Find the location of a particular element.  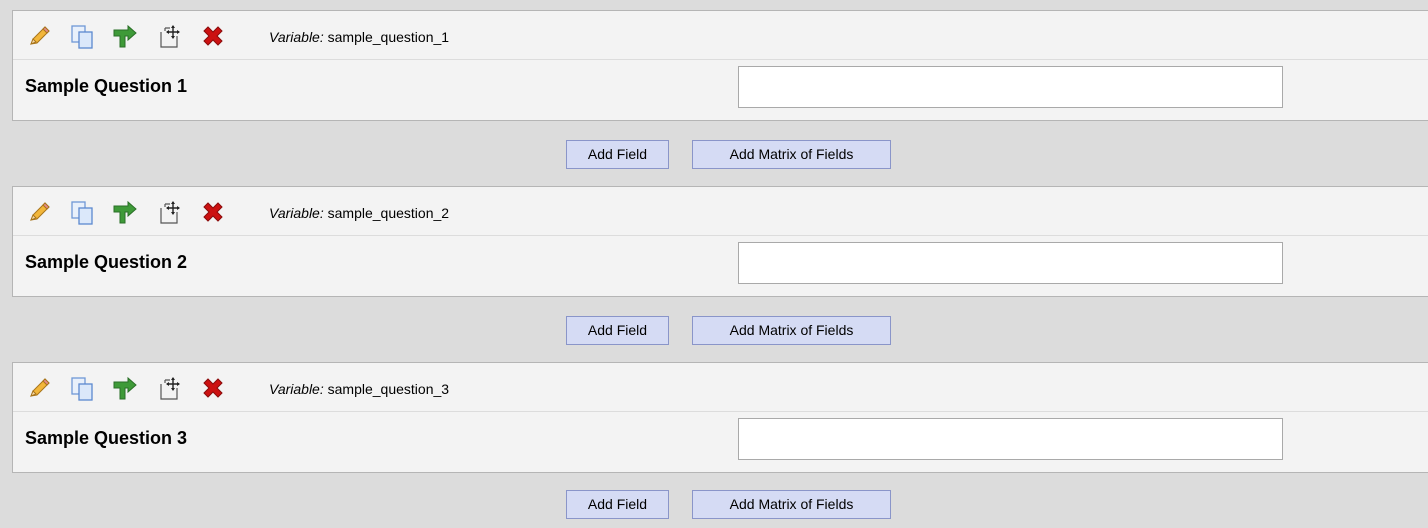

field-body: Sample Question 2 is located at coordinates (720, 267).